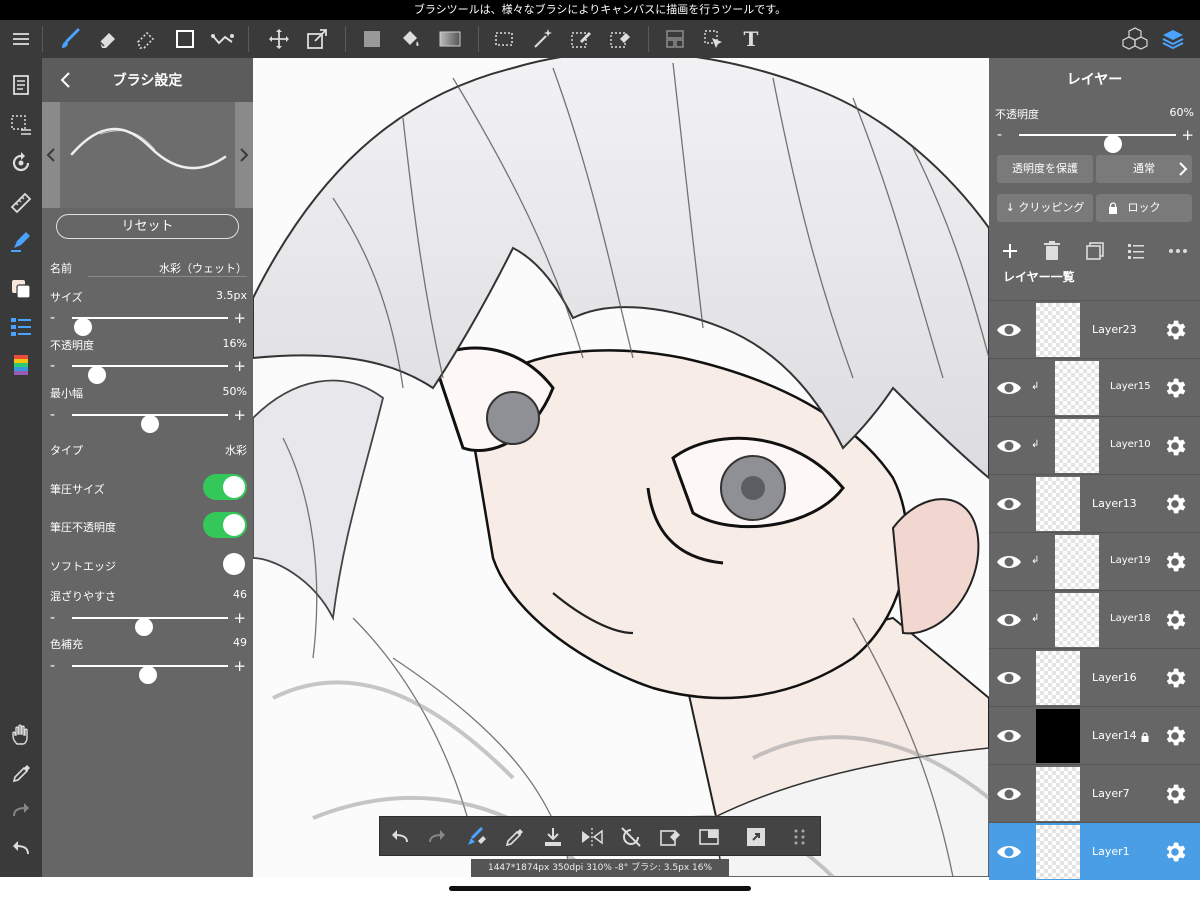 The height and width of the screenshot is (899, 1200). Describe the element at coordinates (21, 327) in the screenshot. I see `brush-list-icon` at that location.